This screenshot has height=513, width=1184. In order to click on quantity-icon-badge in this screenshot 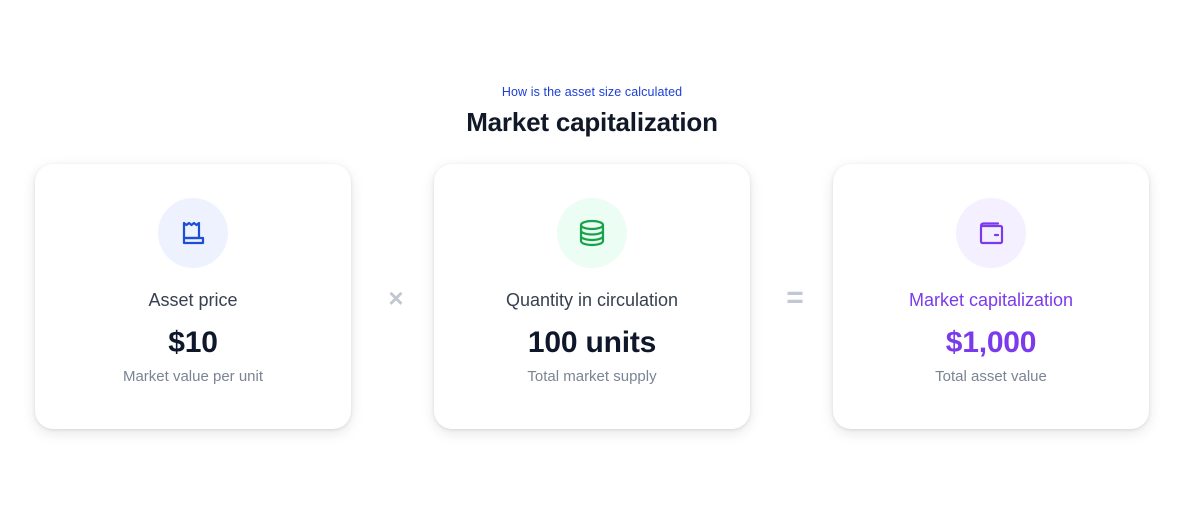, I will do `click(592, 233)`.